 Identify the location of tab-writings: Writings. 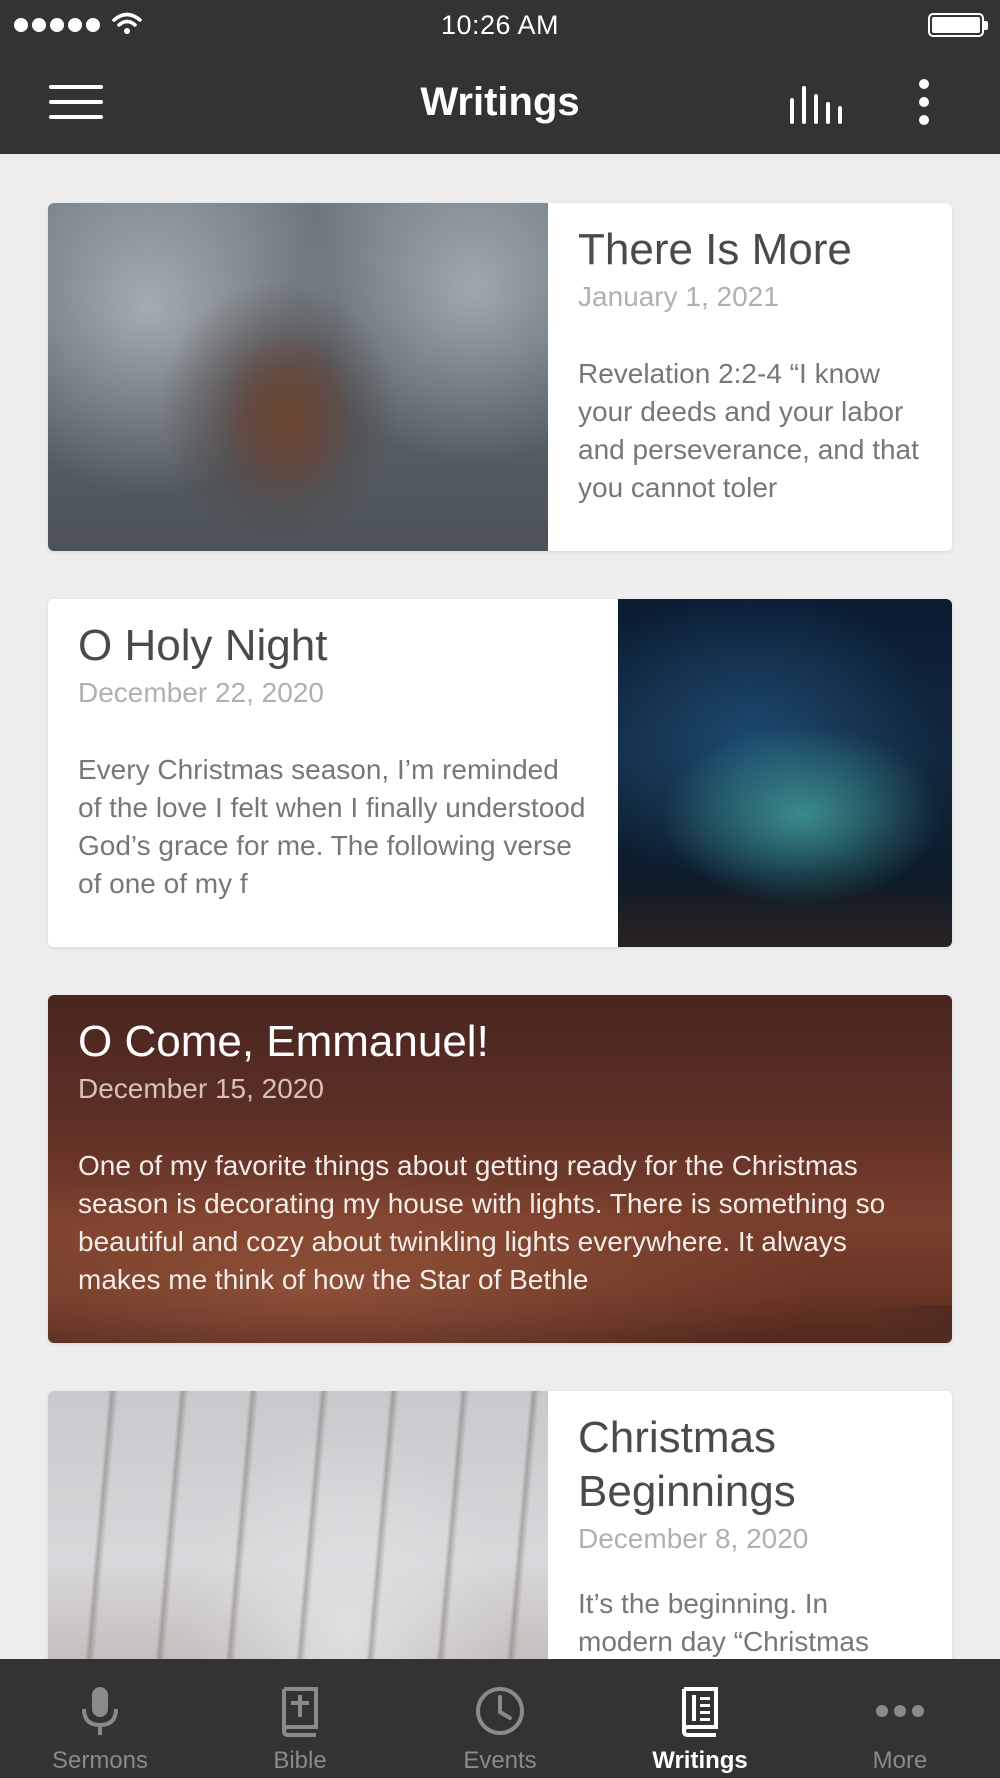
(700, 1718).